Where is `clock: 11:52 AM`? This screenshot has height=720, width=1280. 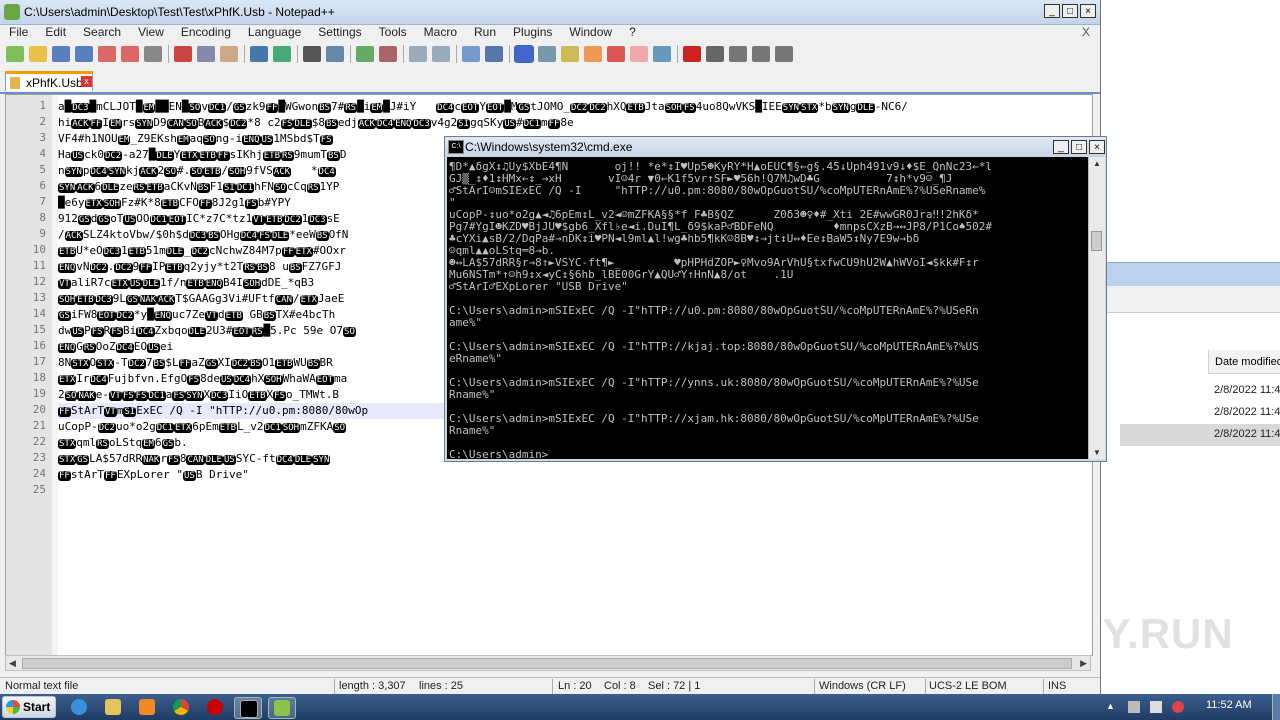 clock: 11:52 AM is located at coordinates (1229, 705).